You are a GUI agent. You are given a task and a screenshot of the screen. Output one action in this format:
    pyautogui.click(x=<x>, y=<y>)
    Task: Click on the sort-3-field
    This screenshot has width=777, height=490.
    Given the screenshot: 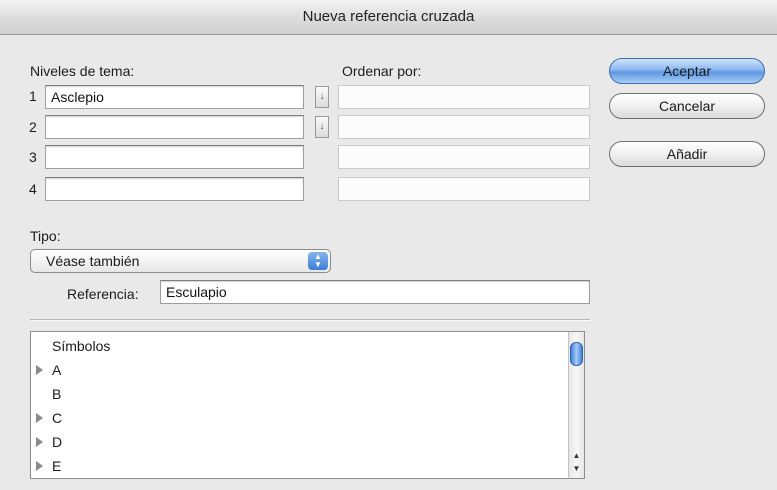 What is the action you would take?
    pyautogui.click(x=464, y=157)
    